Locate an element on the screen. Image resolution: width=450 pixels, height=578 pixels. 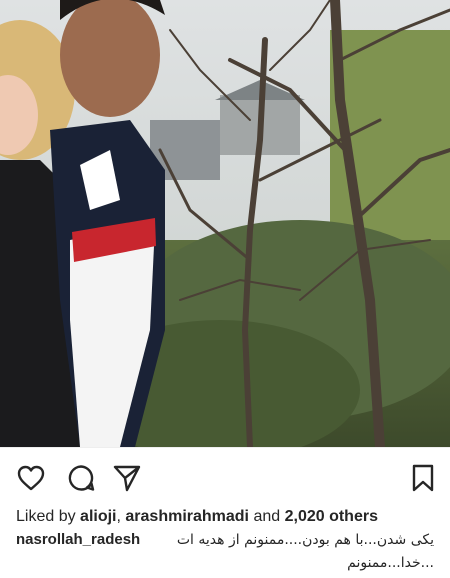
share-button is located at coordinates (127, 478).